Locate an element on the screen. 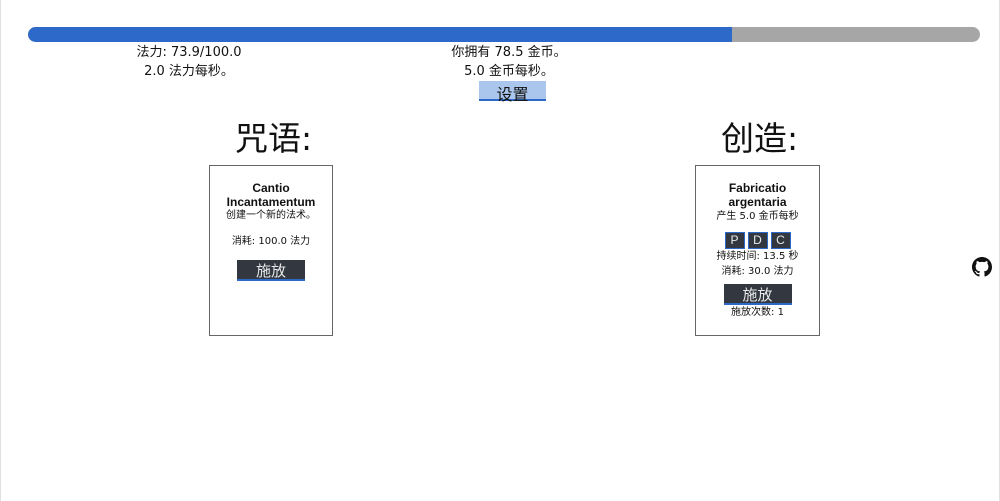 Image resolution: width=1000 pixels, height=501 pixels. mana-progress-bar is located at coordinates (504, 34).